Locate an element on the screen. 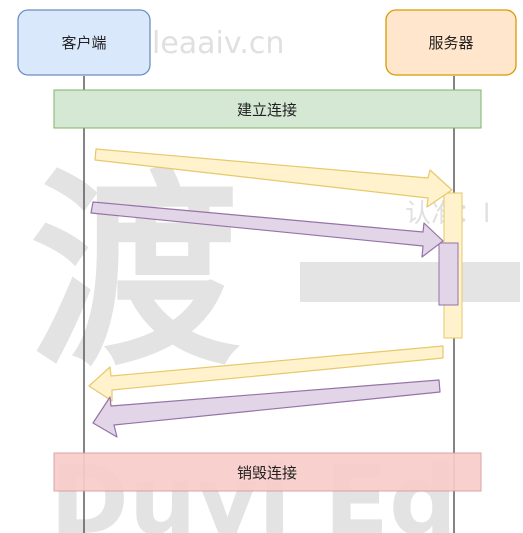 Image resolution: width=523 pixels, height=533 pixels. watermark-bar is located at coordinates (410, 282).